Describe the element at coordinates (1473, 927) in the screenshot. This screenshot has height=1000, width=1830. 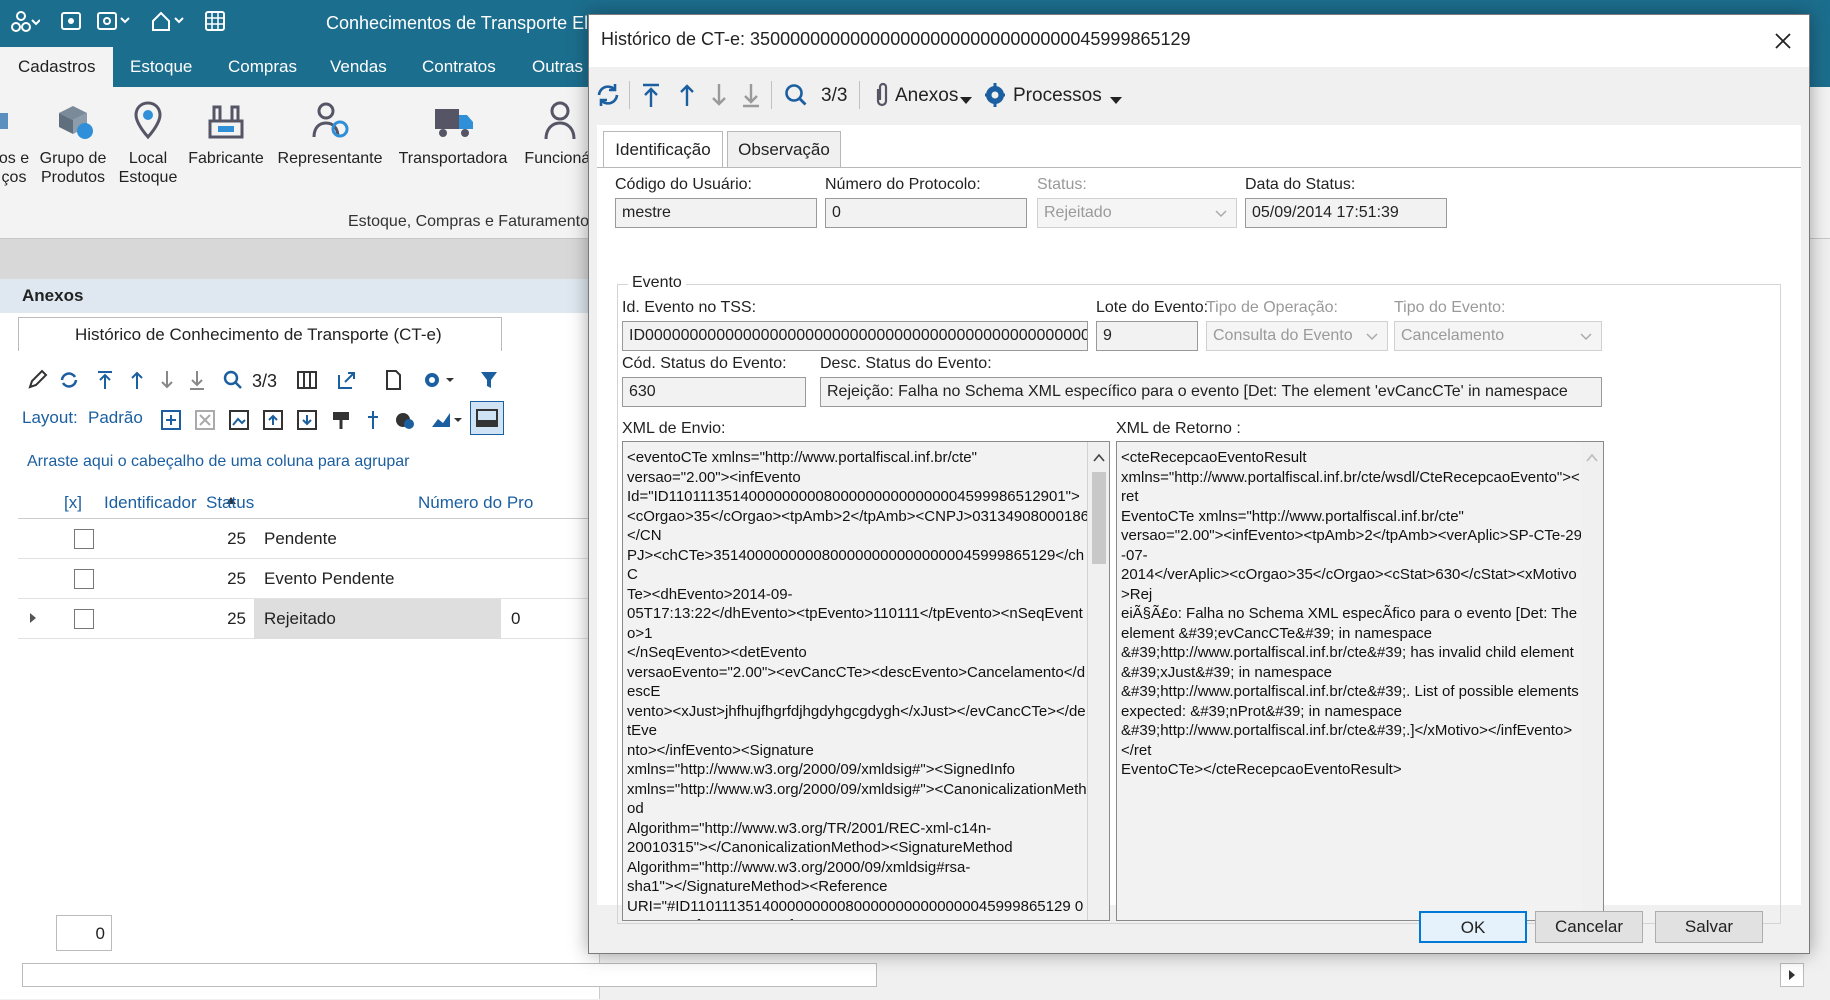
I see `ok-button: OK` at that location.